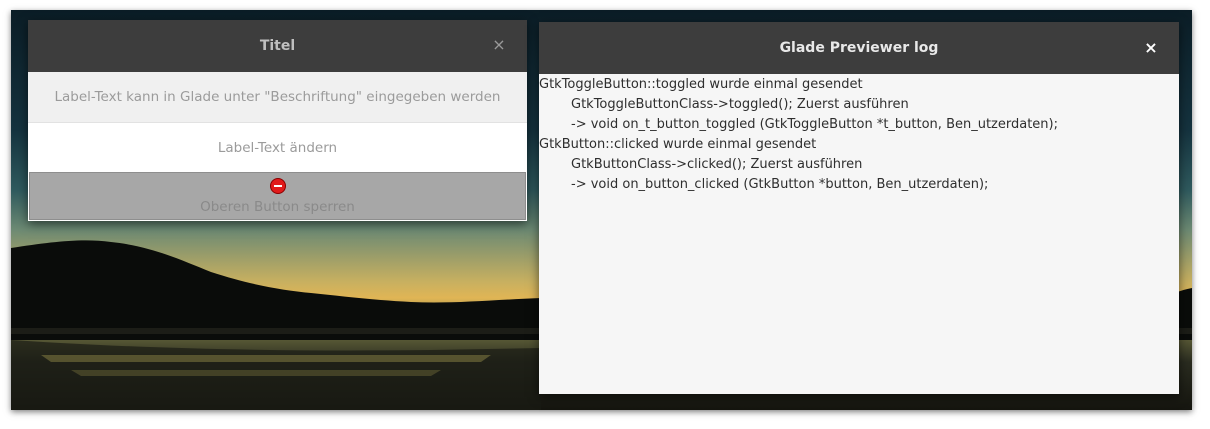 The height and width of the screenshot is (429, 1210). I want to click on log-window-title: Glade Previewer log, so click(859, 48).